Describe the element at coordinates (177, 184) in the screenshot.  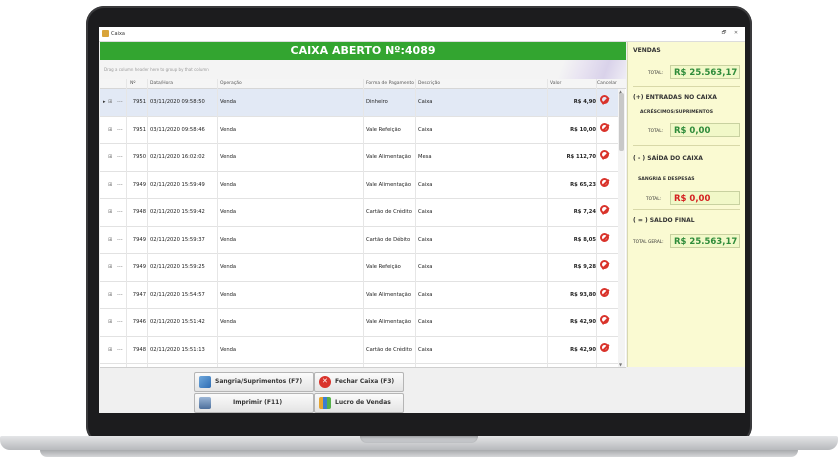
I see `cell-date: 02/11/2020 15:59:49` at that location.